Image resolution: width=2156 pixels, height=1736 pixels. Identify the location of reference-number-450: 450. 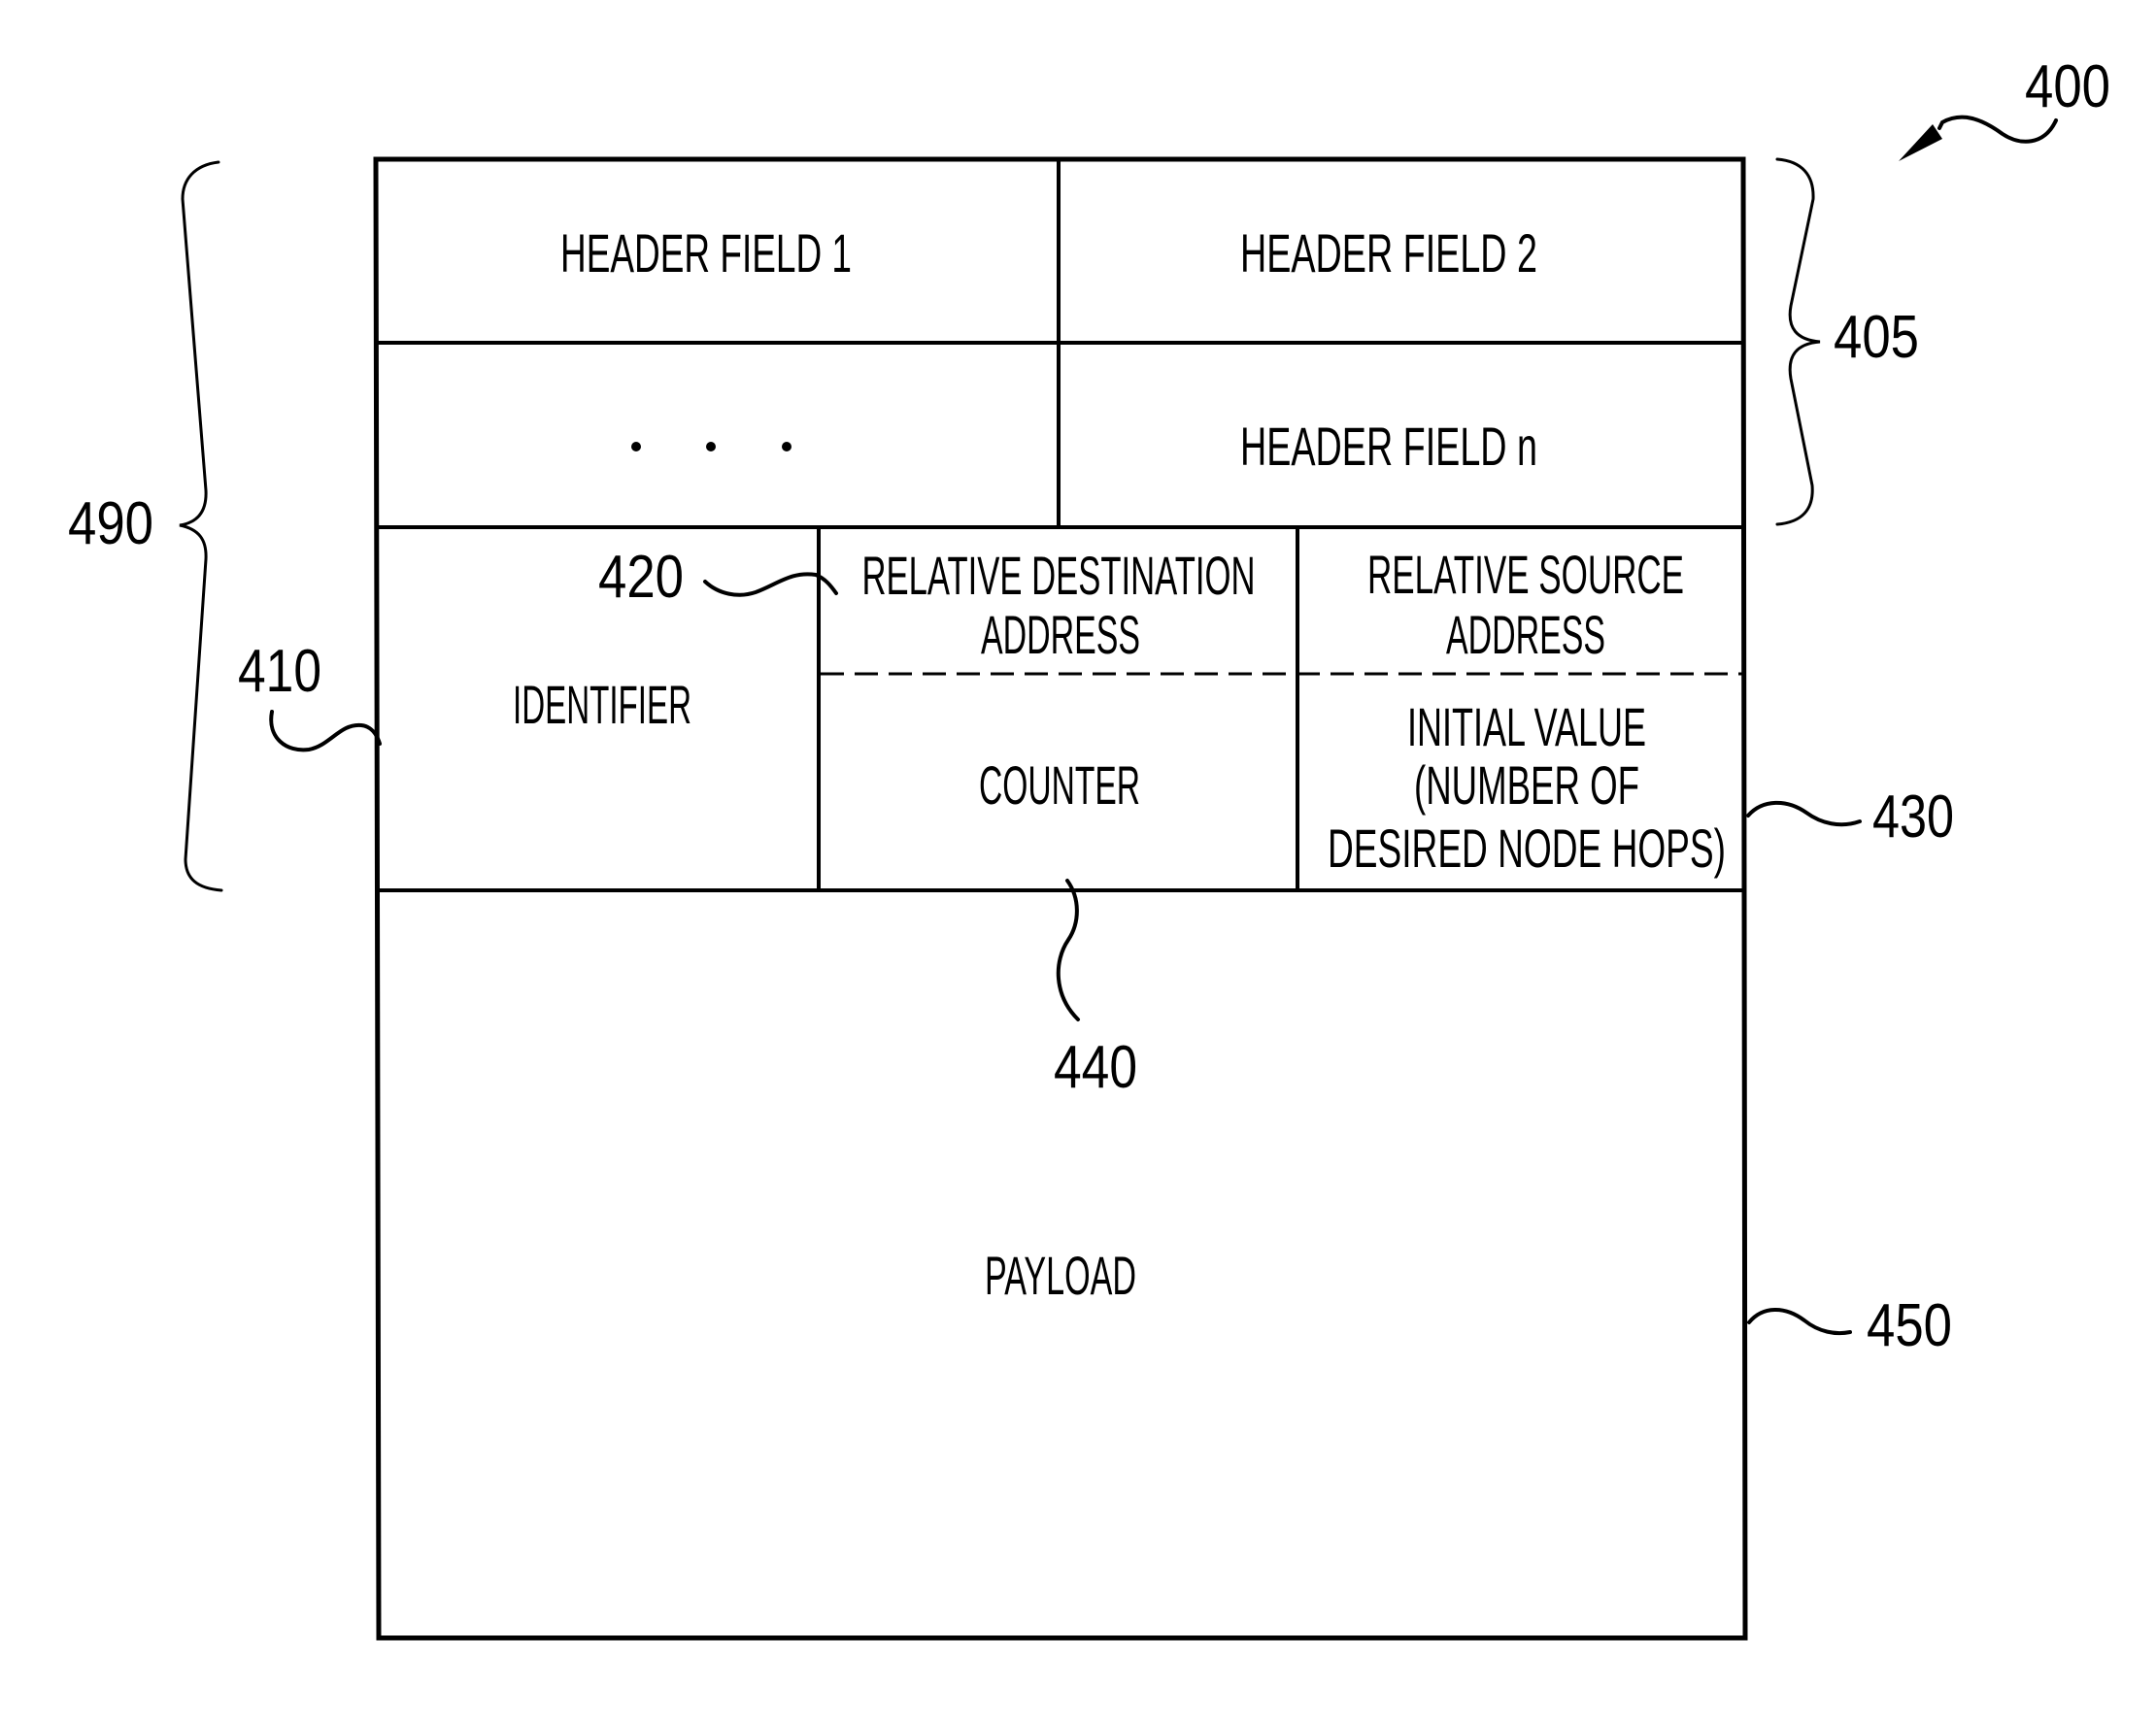
(1910, 1325).